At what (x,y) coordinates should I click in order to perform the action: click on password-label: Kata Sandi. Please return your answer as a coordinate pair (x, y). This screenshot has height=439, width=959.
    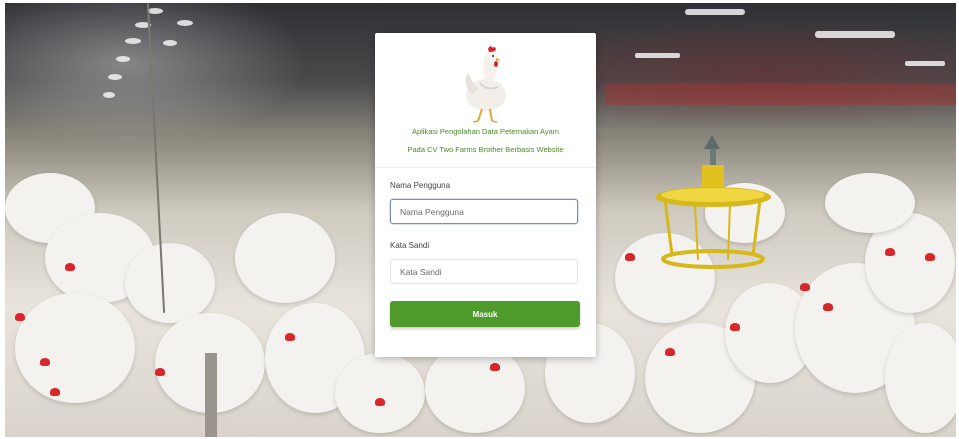
    Looking at the image, I should click on (410, 245).